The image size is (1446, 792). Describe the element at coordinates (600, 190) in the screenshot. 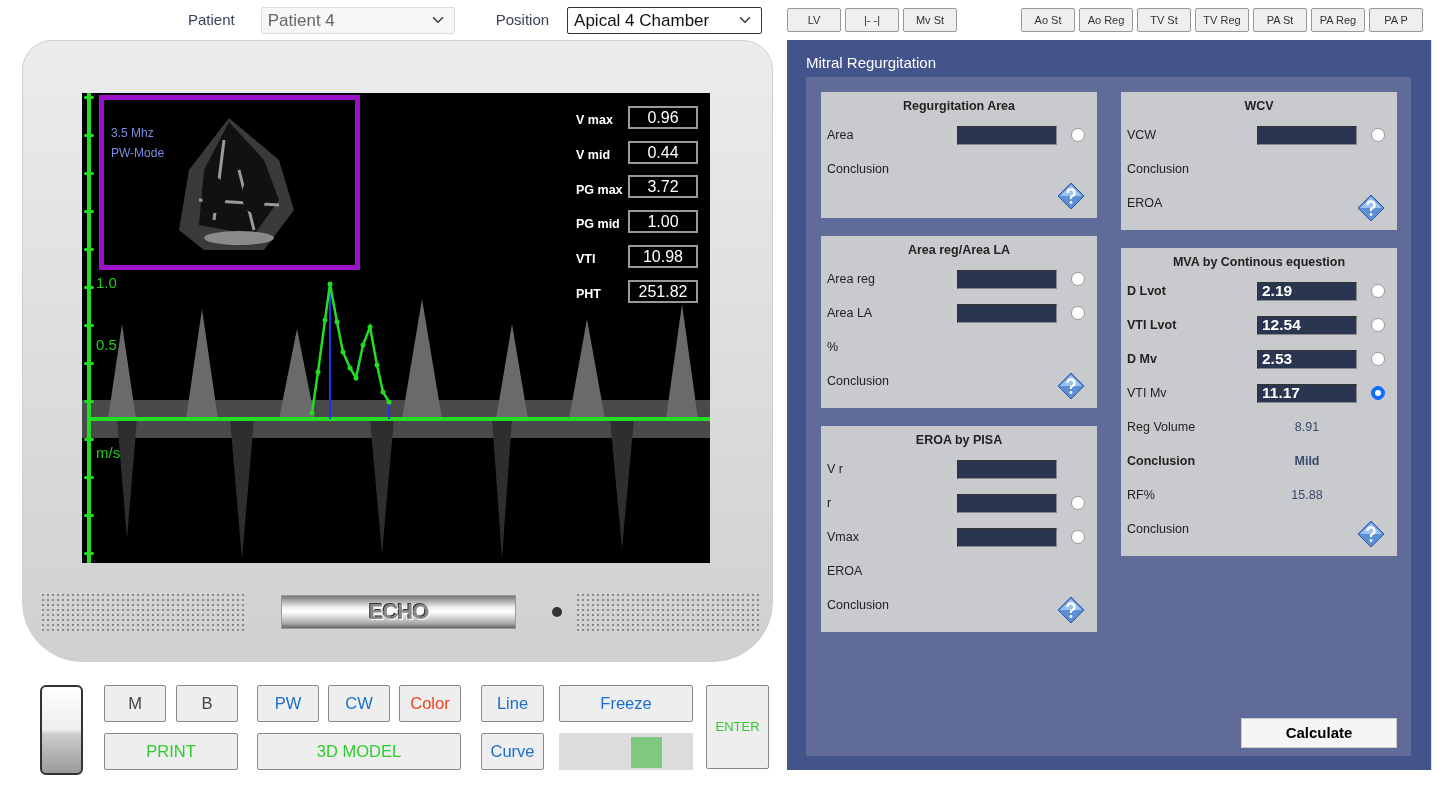

I see `measurement-label: PG max` at that location.